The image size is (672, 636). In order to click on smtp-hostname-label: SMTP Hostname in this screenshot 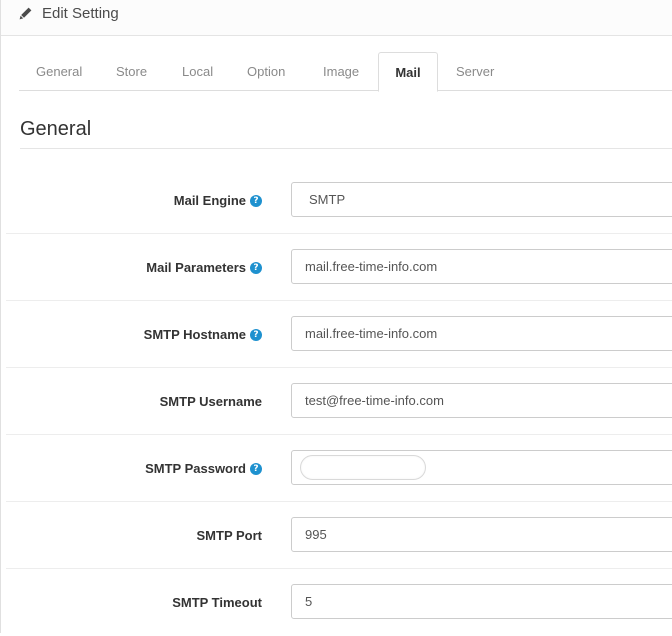, I will do `click(194, 334)`.